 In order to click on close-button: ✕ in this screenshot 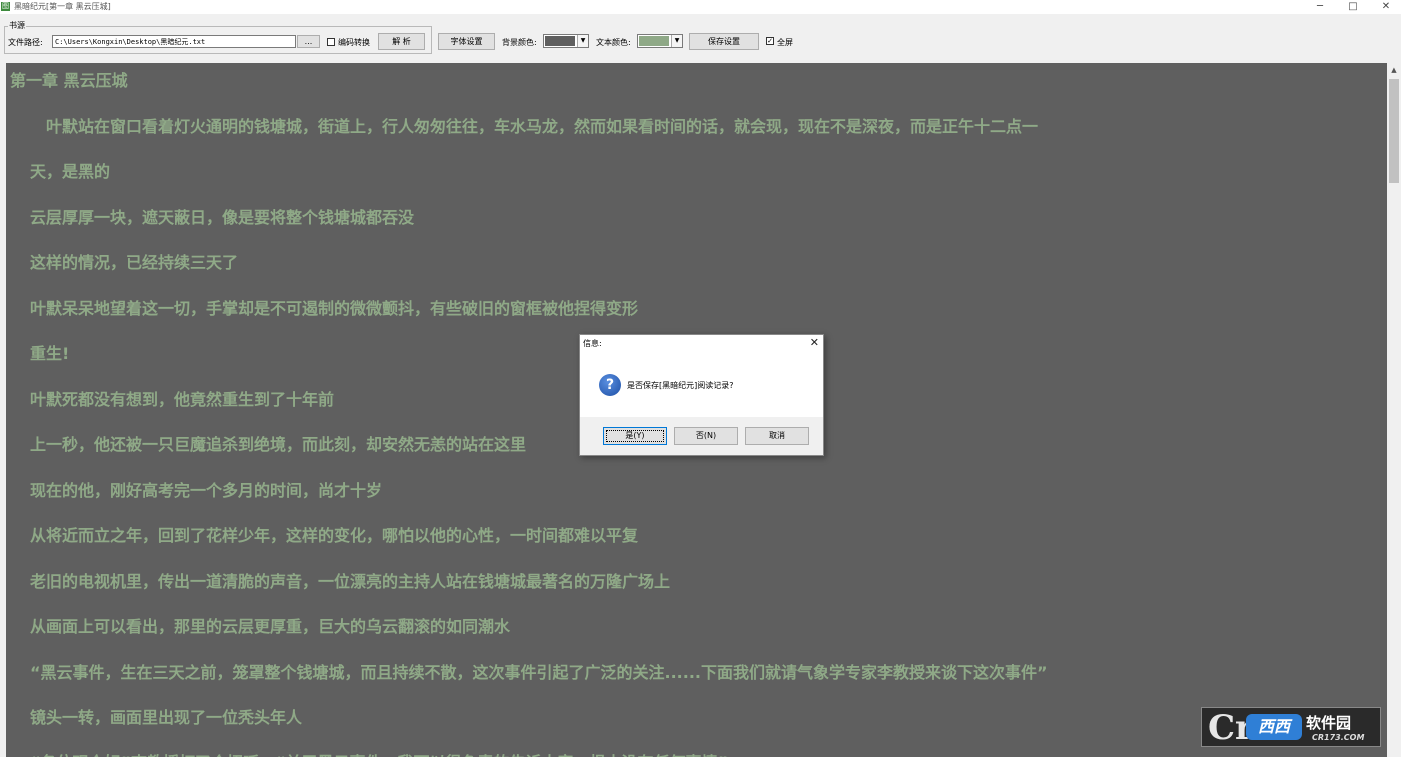, I will do `click(1386, 7)`.